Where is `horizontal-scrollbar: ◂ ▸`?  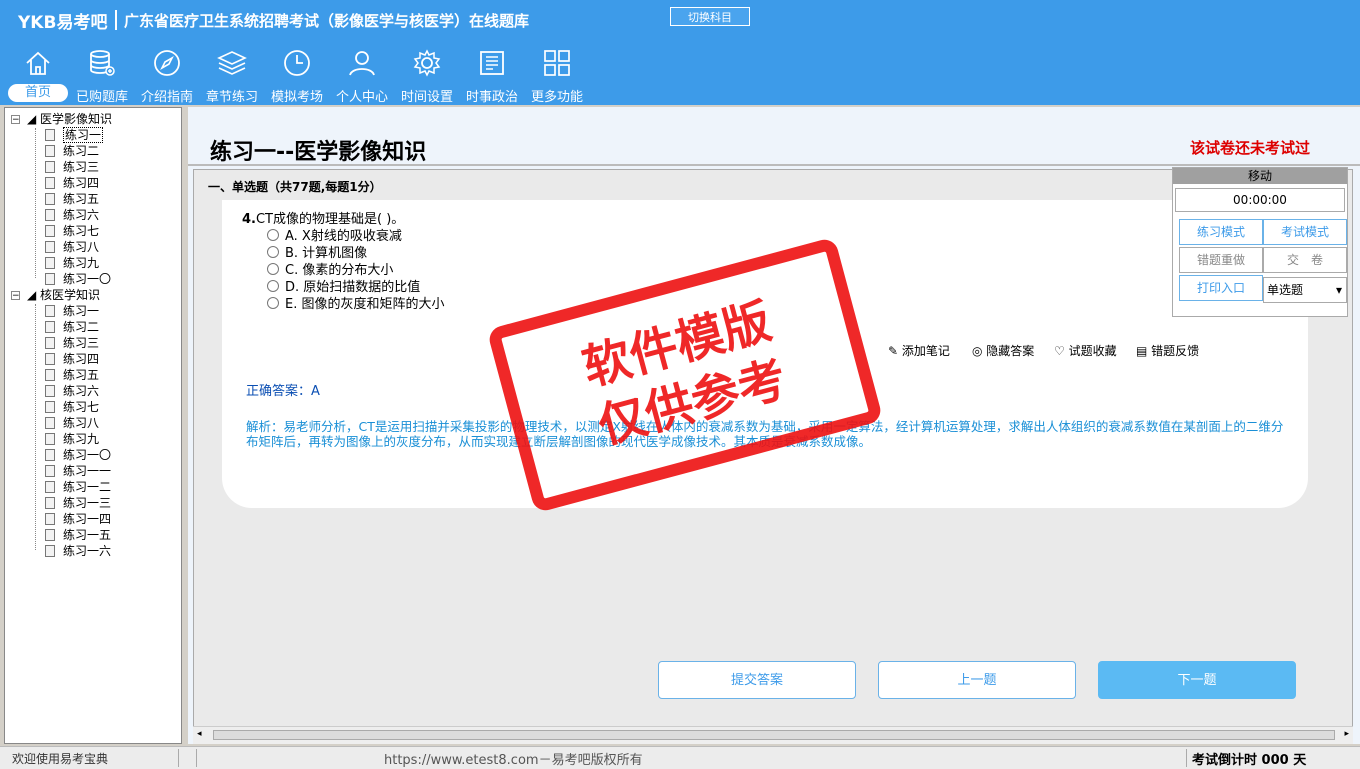 horizontal-scrollbar: ◂ ▸ is located at coordinates (773, 735).